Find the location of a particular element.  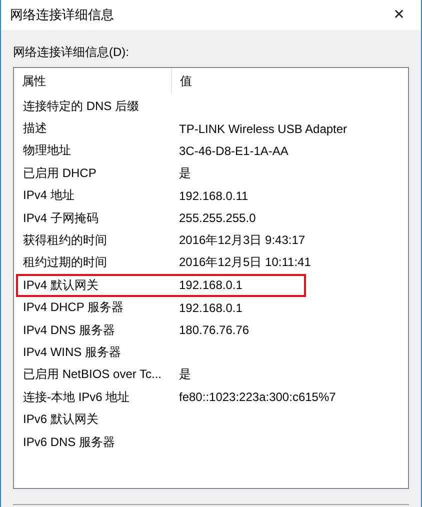

column-header: 属性 is located at coordinates (93, 81).